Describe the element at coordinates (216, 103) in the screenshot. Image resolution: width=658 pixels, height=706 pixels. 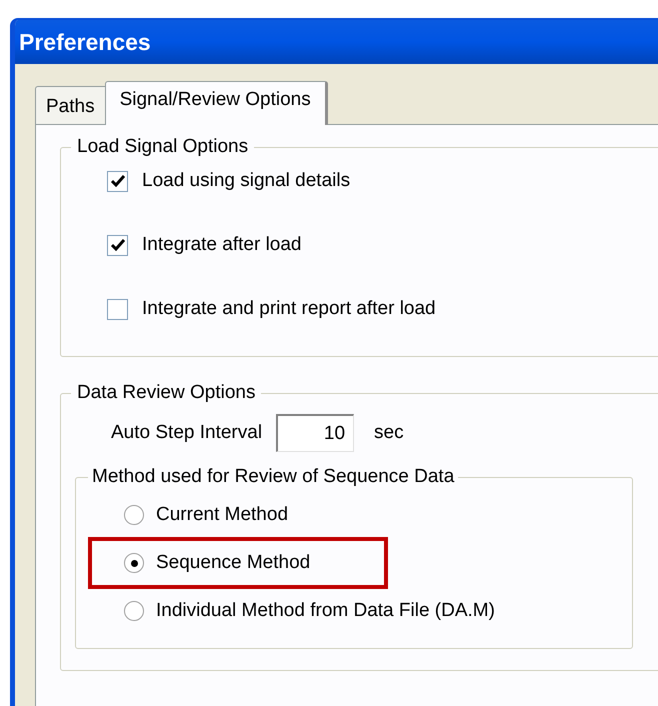
I see `tab: Signal/Review Options` at that location.